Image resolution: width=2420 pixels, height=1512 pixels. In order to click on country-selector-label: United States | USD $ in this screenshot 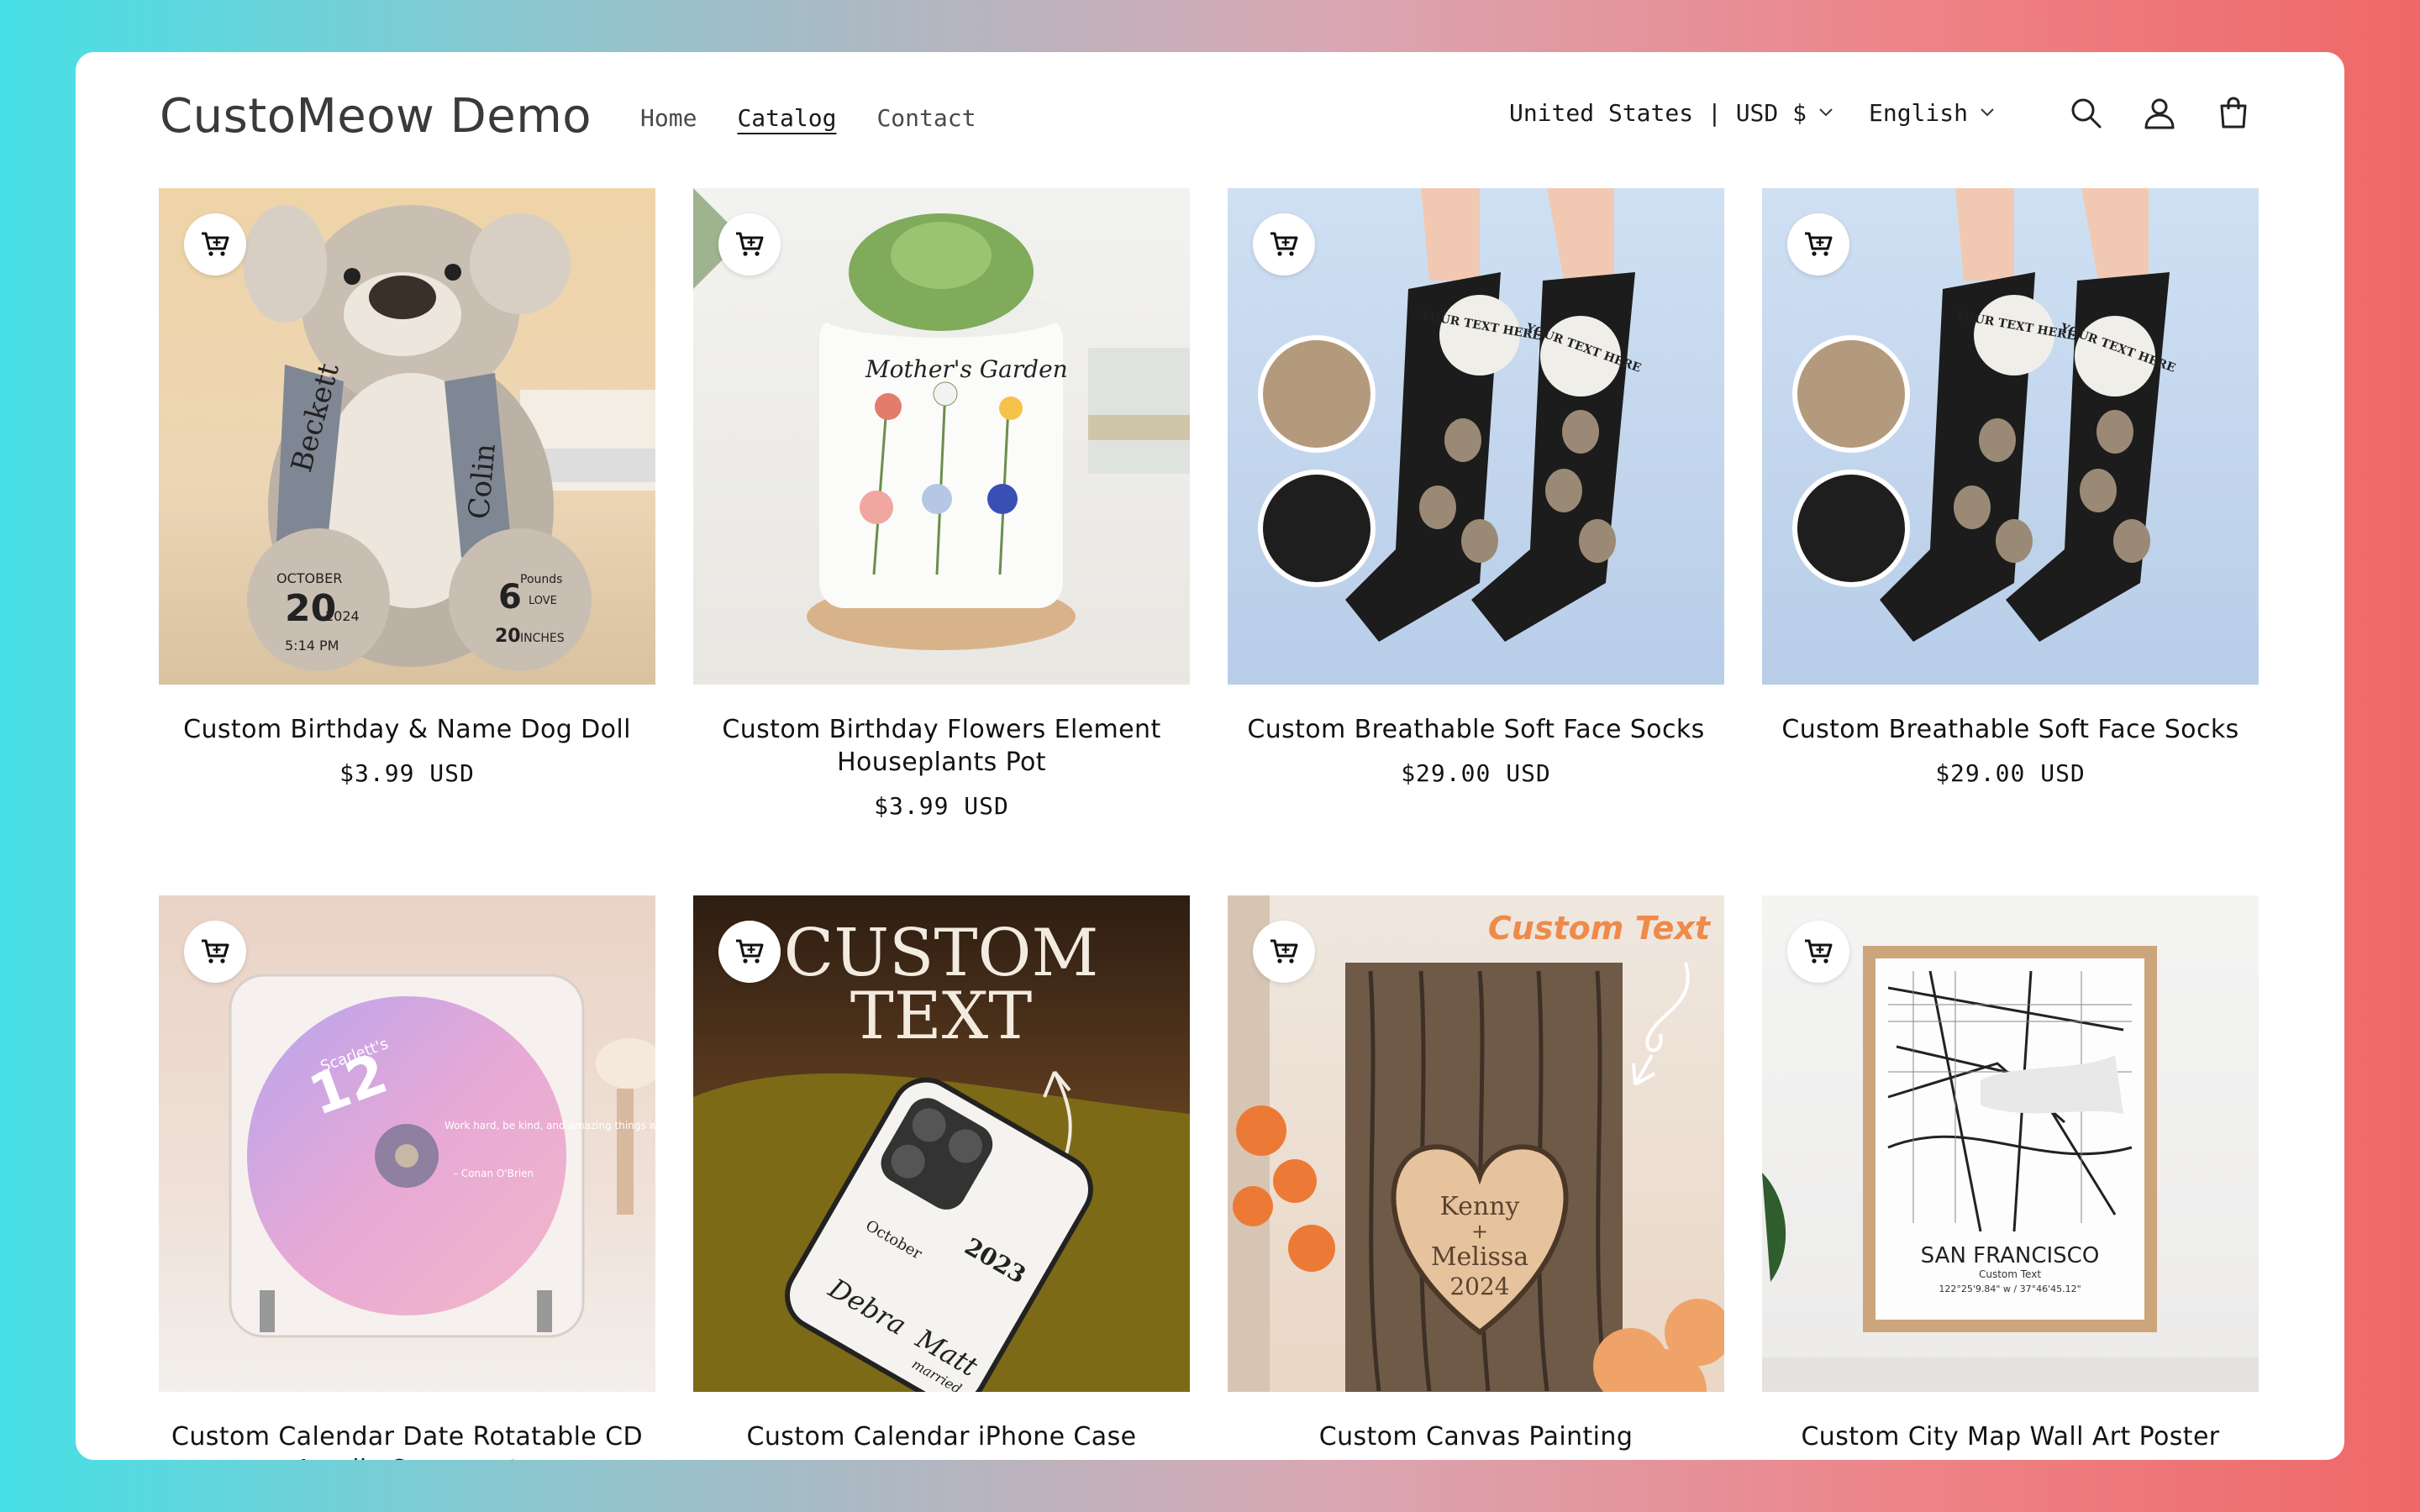, I will do `click(1657, 112)`.